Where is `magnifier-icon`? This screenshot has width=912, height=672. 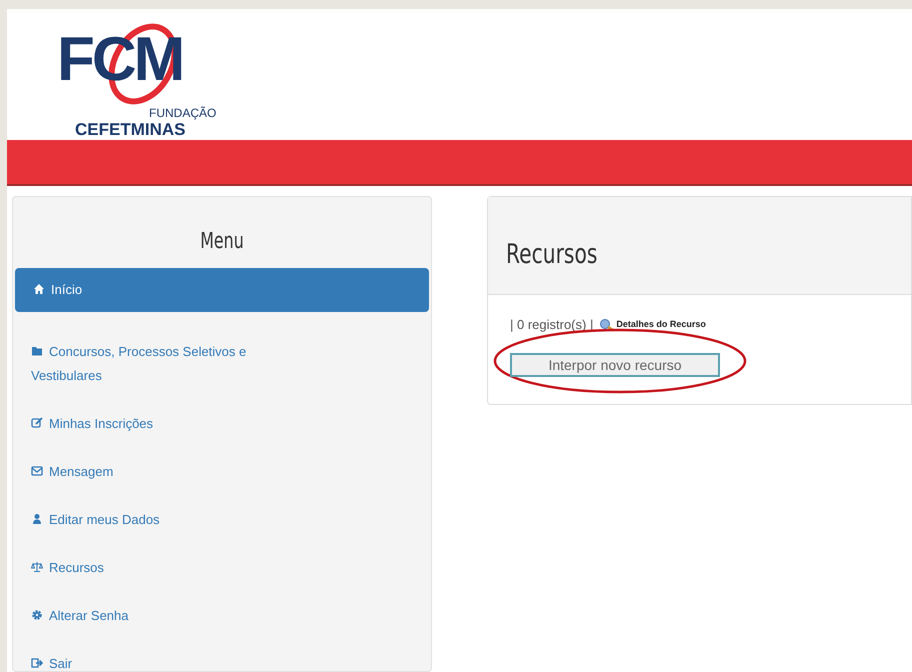
magnifier-icon is located at coordinates (606, 324).